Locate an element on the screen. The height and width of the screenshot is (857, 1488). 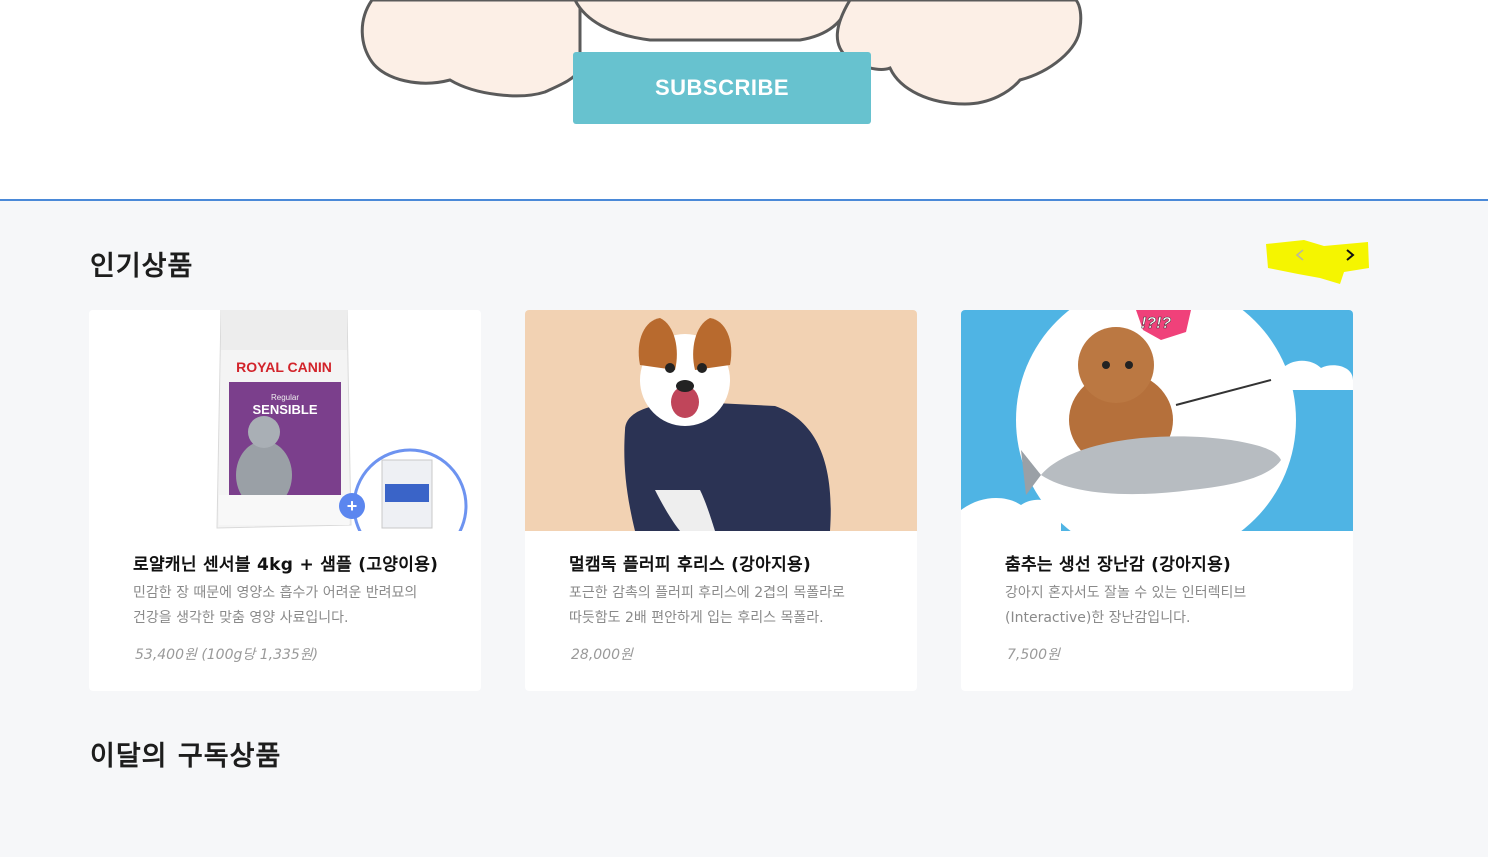
chevron-right-icon is located at coordinates (1350, 255).